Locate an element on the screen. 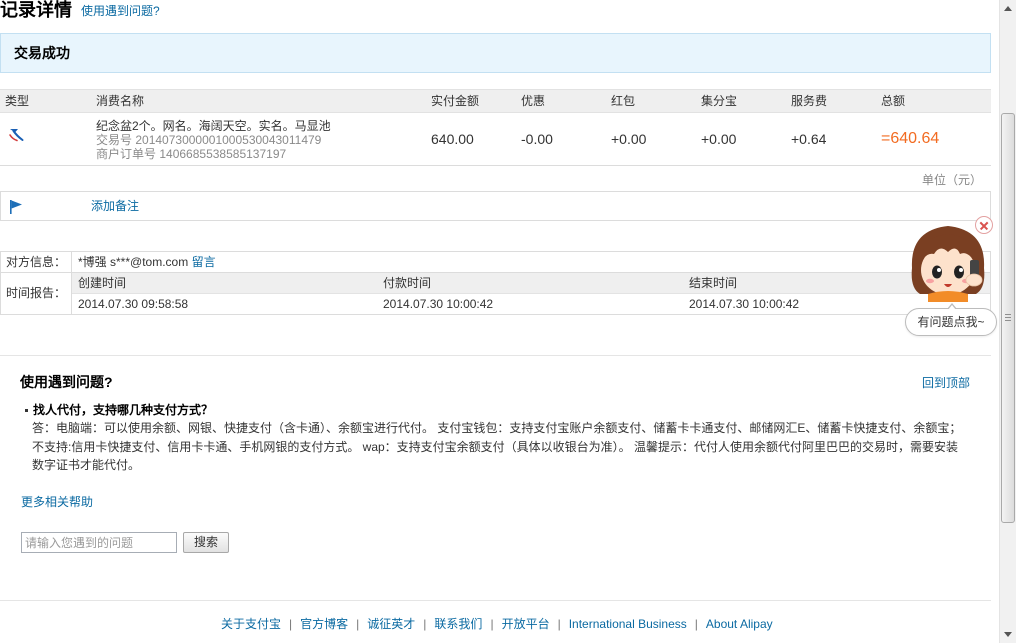  end-time-header: 结束时间 is located at coordinates (713, 283).